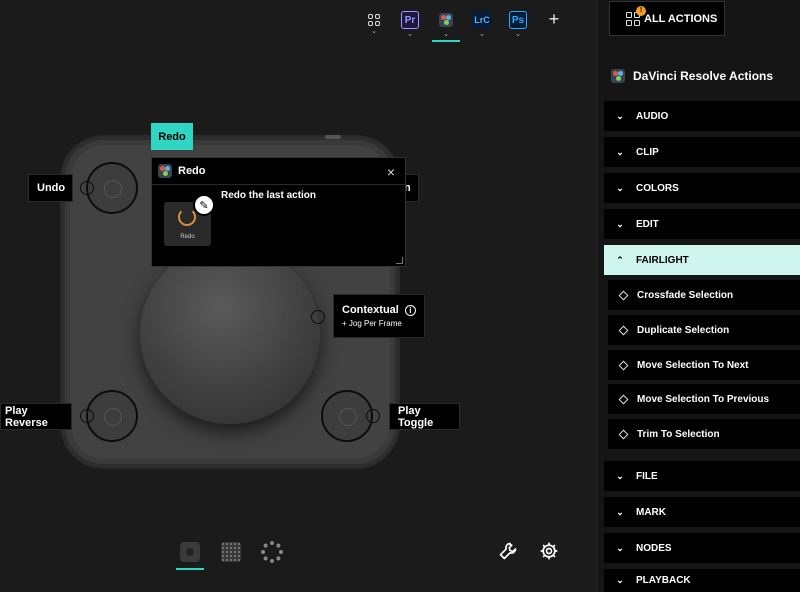 The width and height of the screenshot is (800, 592). Describe the element at coordinates (192, 171) in the screenshot. I see `popup-title: Redo` at that location.